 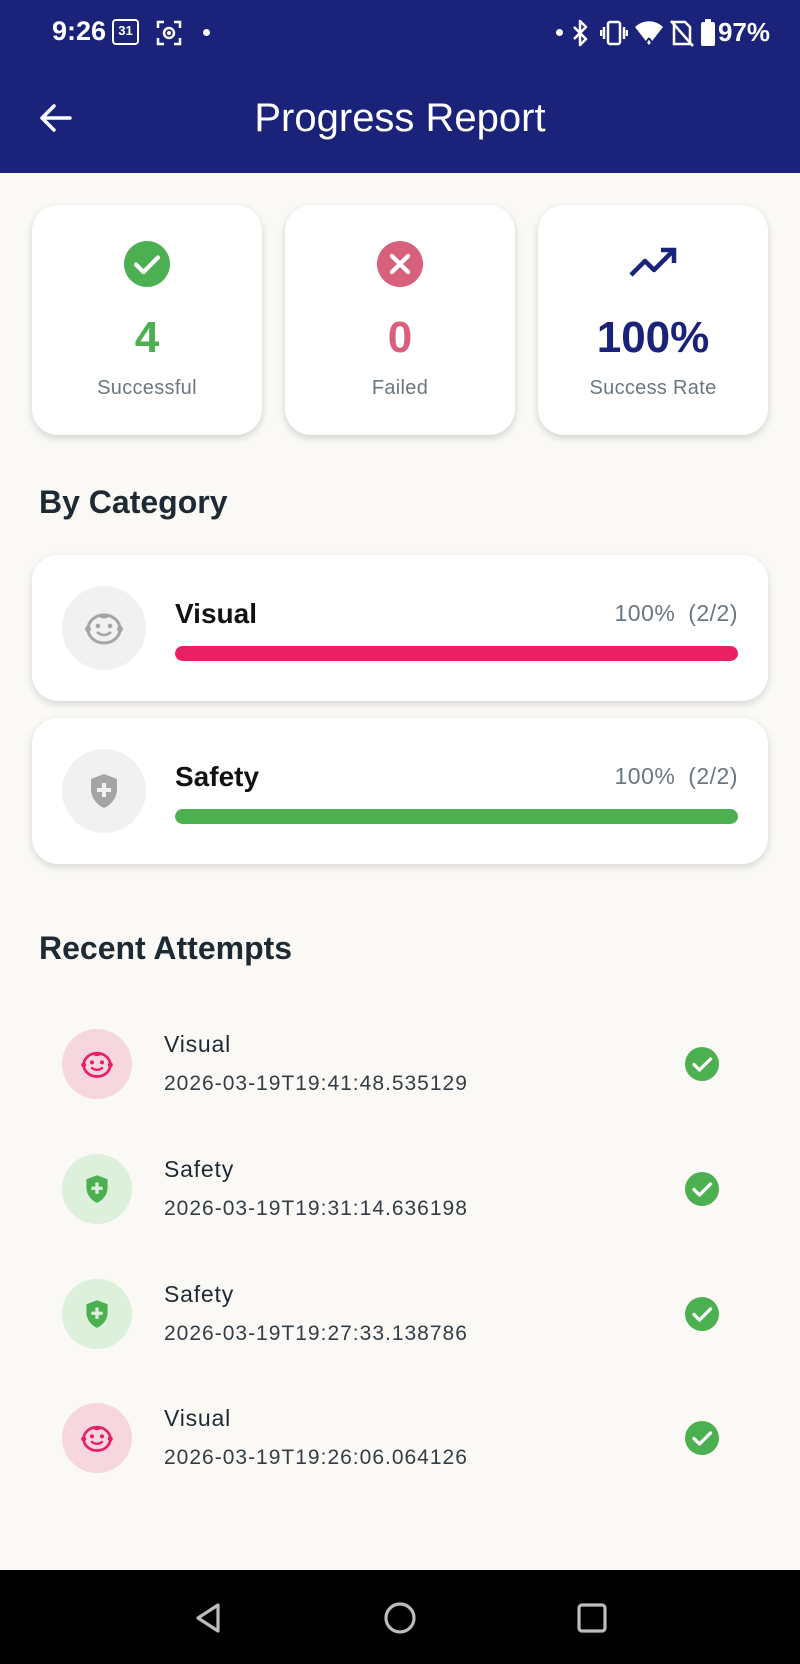 What do you see at coordinates (400, 388) in the screenshot?
I see `failed-label: Failed` at bounding box center [400, 388].